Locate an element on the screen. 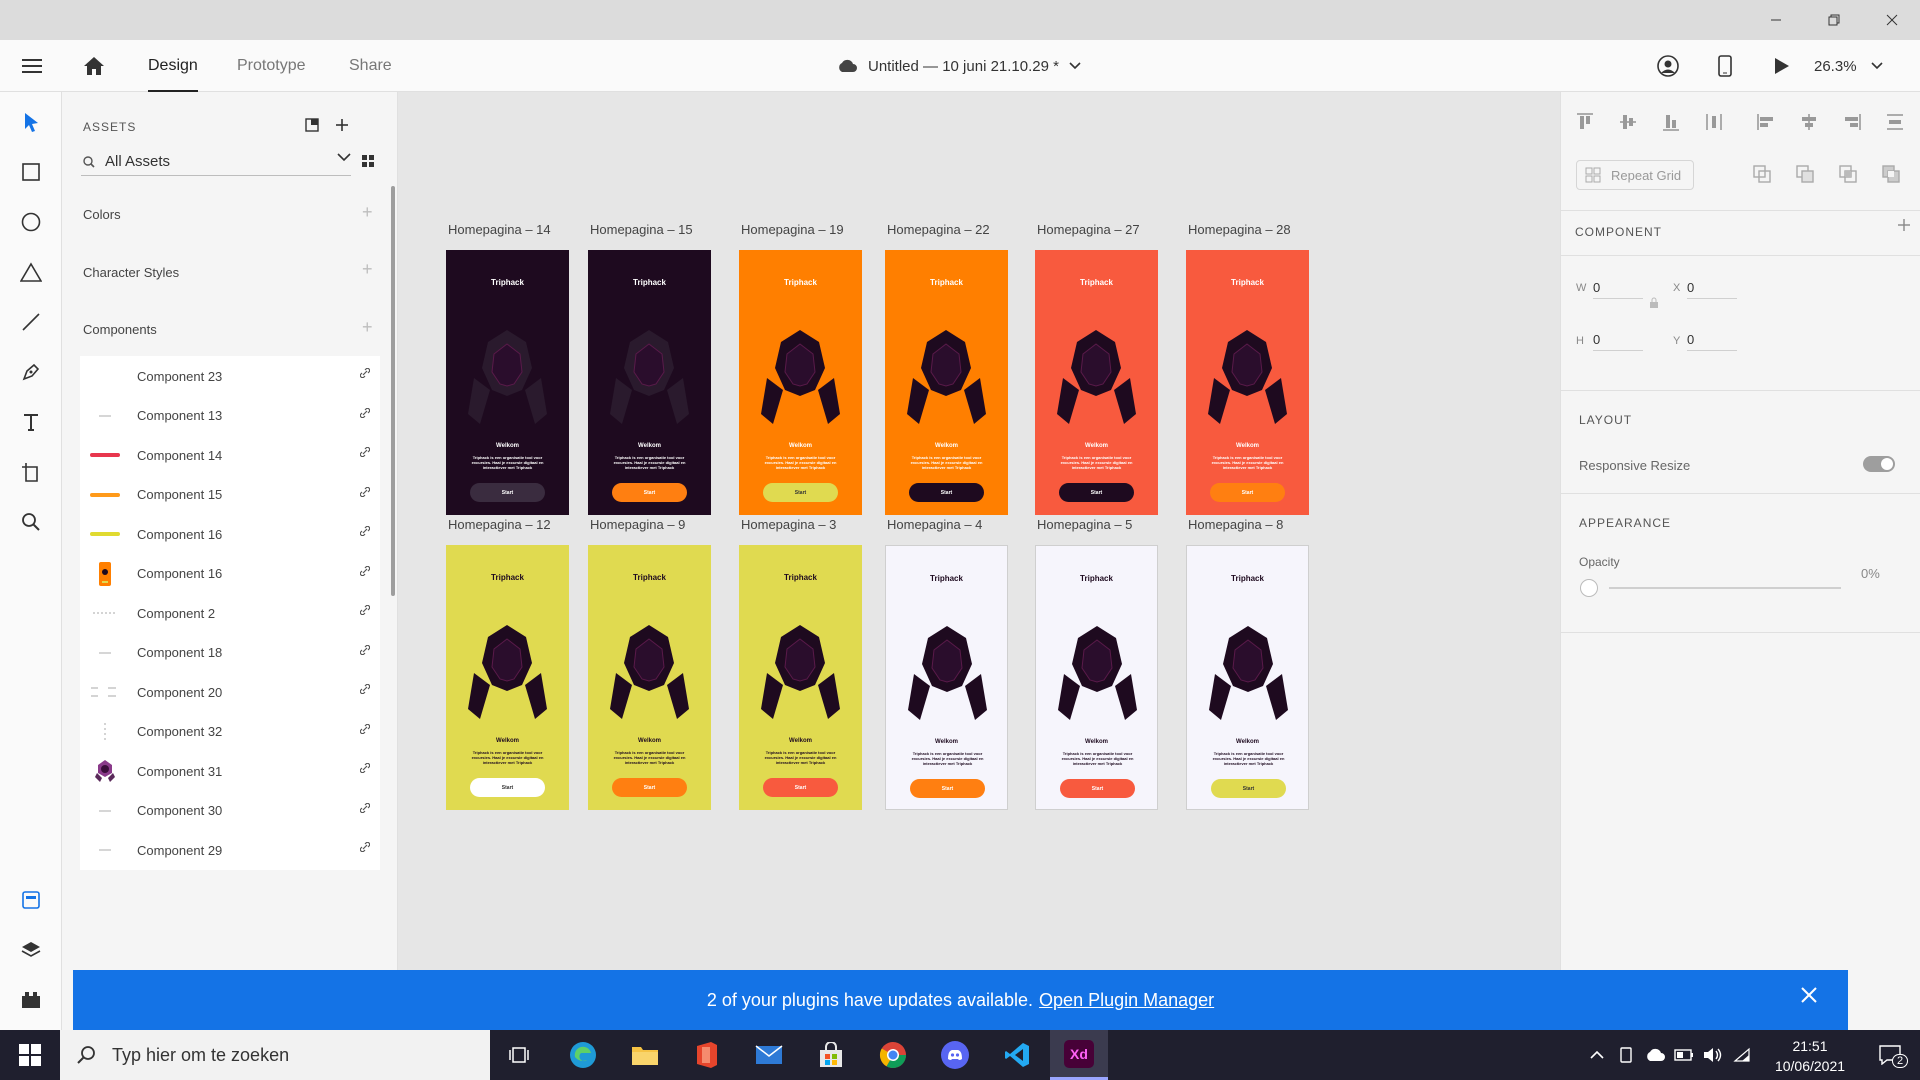 This screenshot has width=1920, height=1080. line-tool is located at coordinates (31, 322).